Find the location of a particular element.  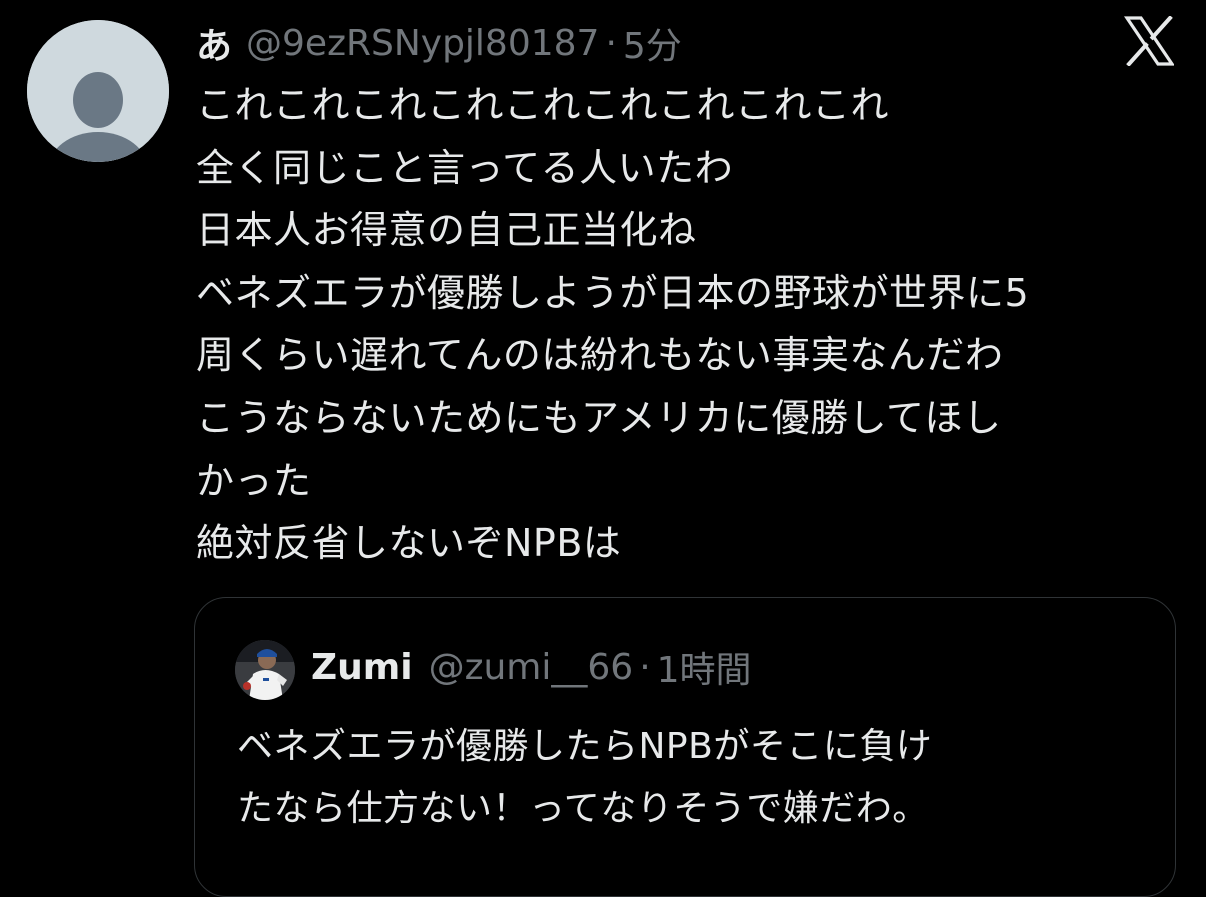

tweet-timestamp: 5分 is located at coordinates (652, 43).